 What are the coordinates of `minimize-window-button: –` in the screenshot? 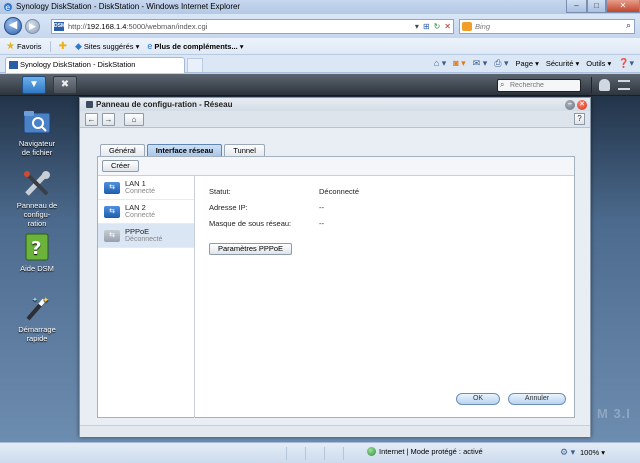 It's located at (570, 105).